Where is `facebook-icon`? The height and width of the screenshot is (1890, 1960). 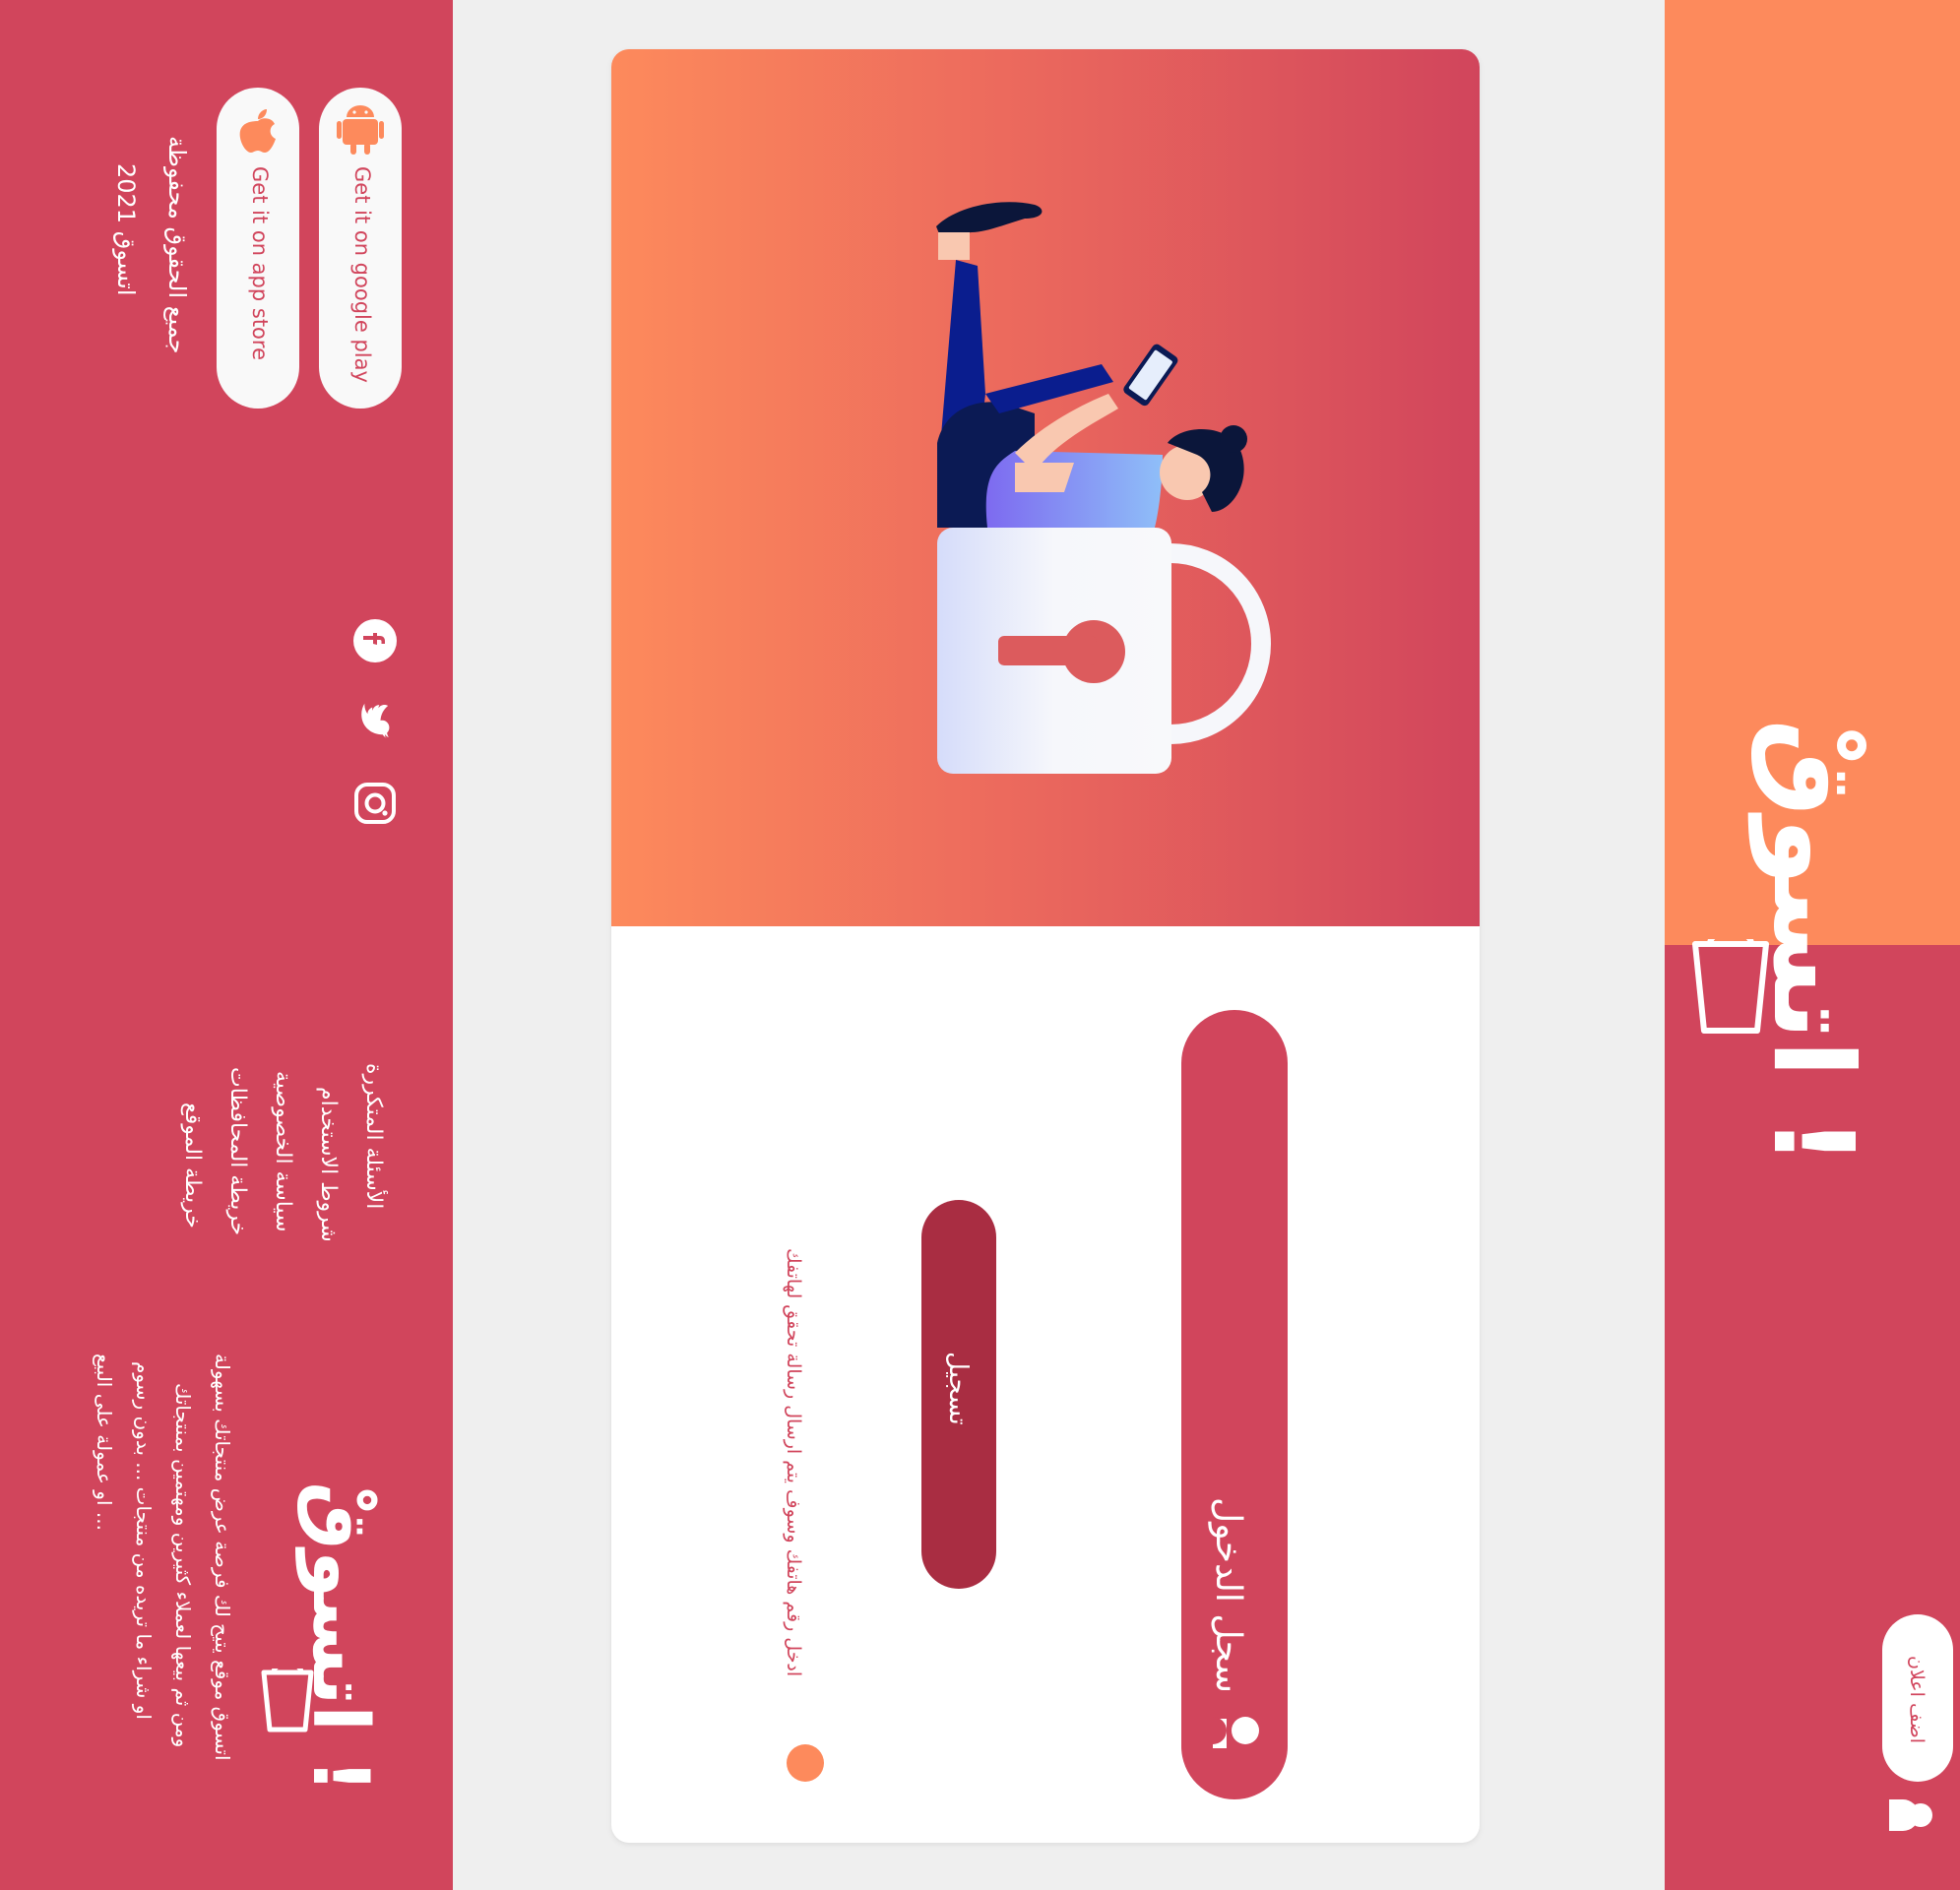 facebook-icon is located at coordinates (375, 640).